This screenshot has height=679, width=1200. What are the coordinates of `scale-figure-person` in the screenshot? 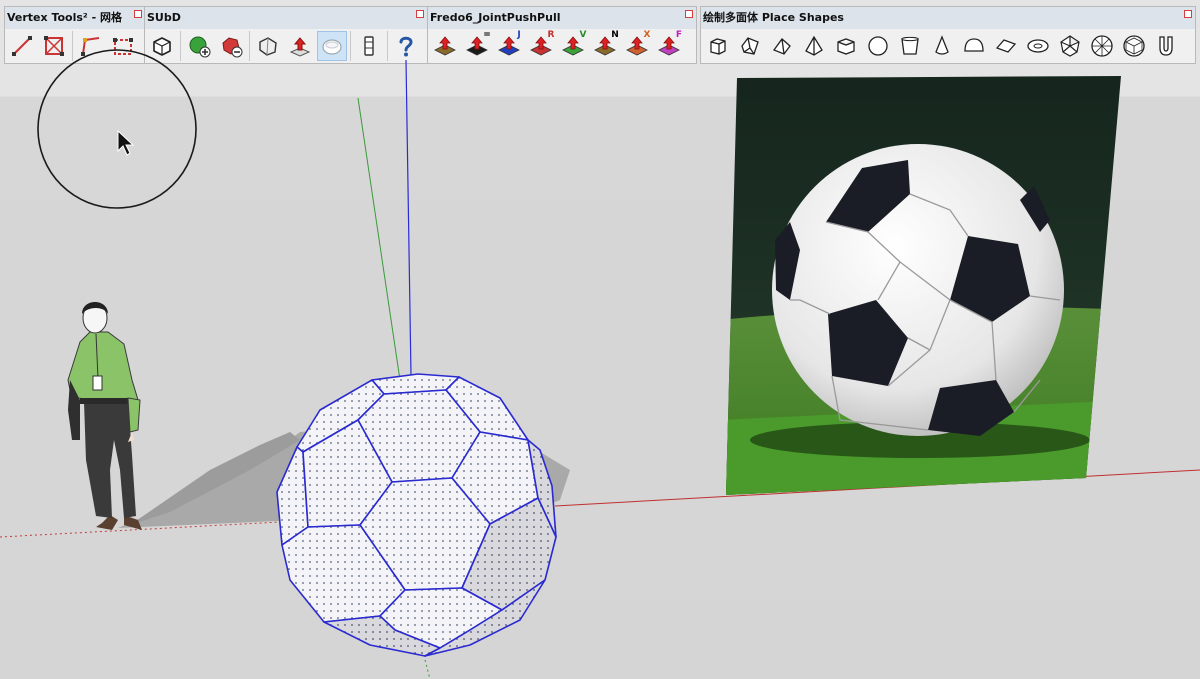 It's located at (104, 416).